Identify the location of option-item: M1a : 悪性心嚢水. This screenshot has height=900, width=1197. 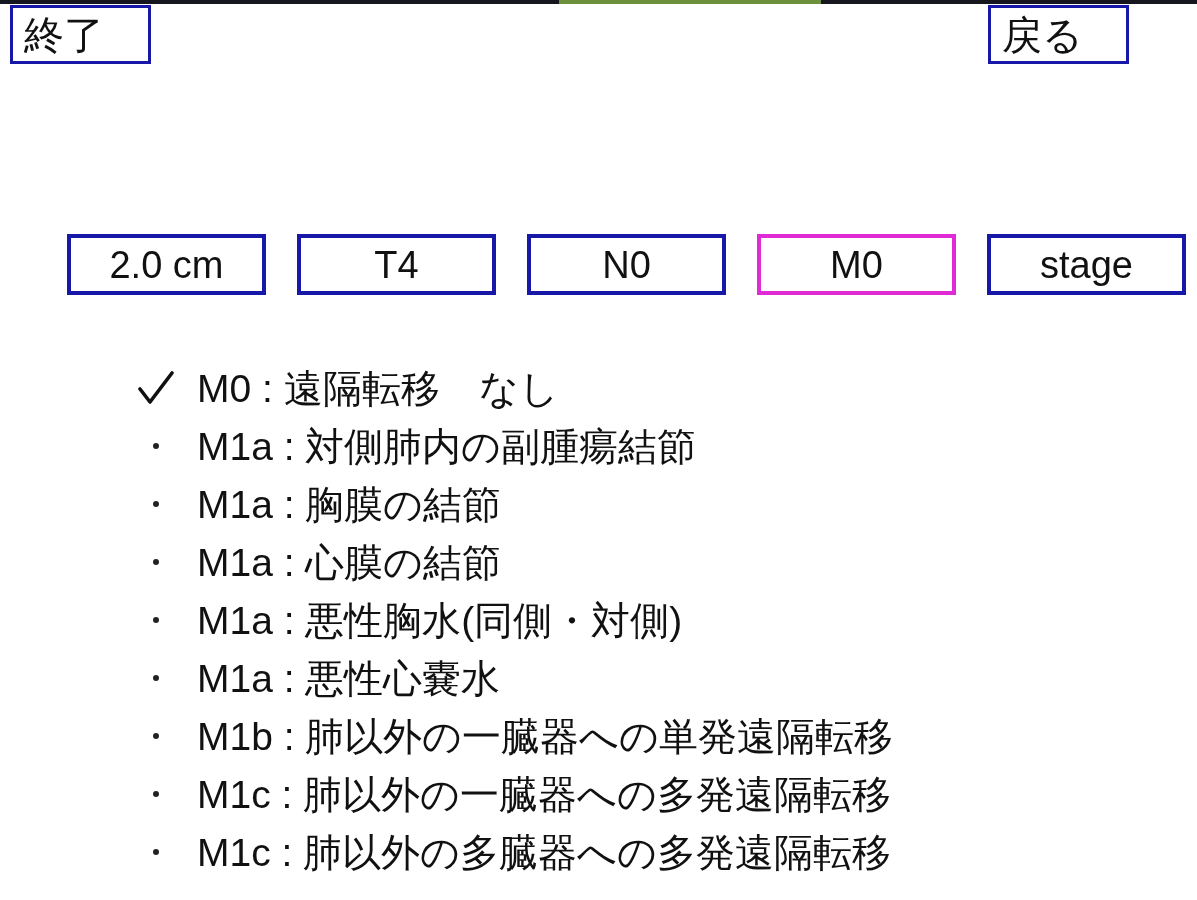
(349, 678).